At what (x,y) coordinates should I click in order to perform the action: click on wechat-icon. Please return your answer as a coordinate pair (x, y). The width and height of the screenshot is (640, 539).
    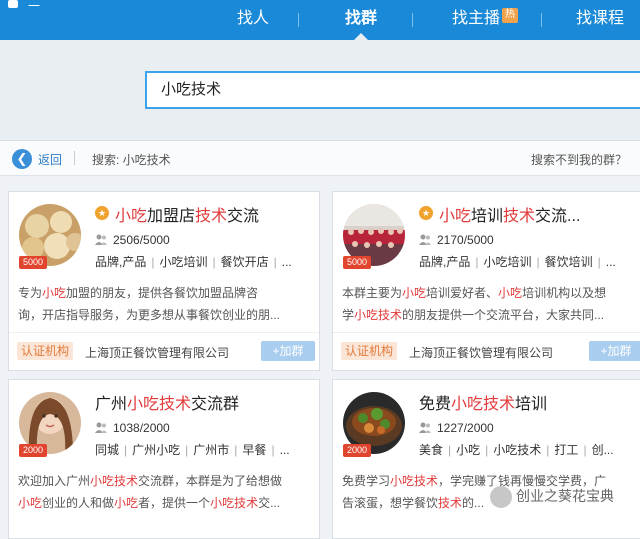
    Looking at the image, I should click on (501, 497).